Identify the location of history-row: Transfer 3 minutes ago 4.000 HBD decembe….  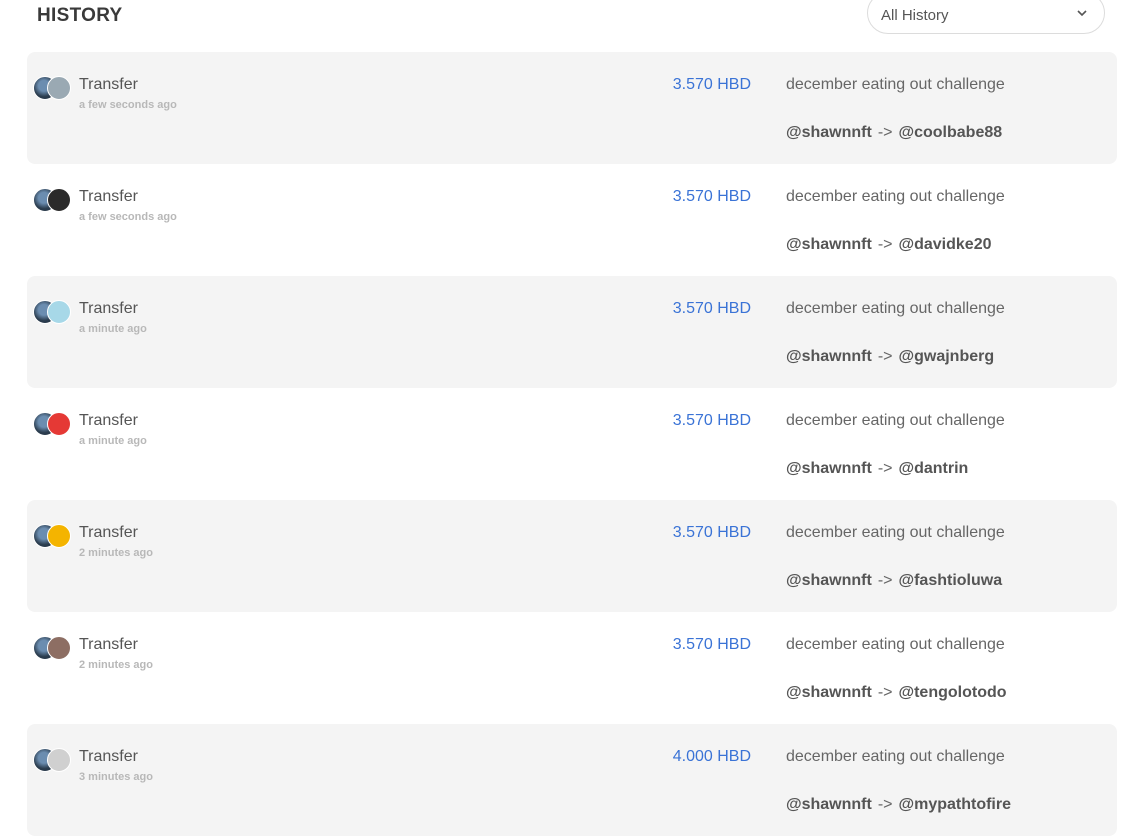
(572, 780).